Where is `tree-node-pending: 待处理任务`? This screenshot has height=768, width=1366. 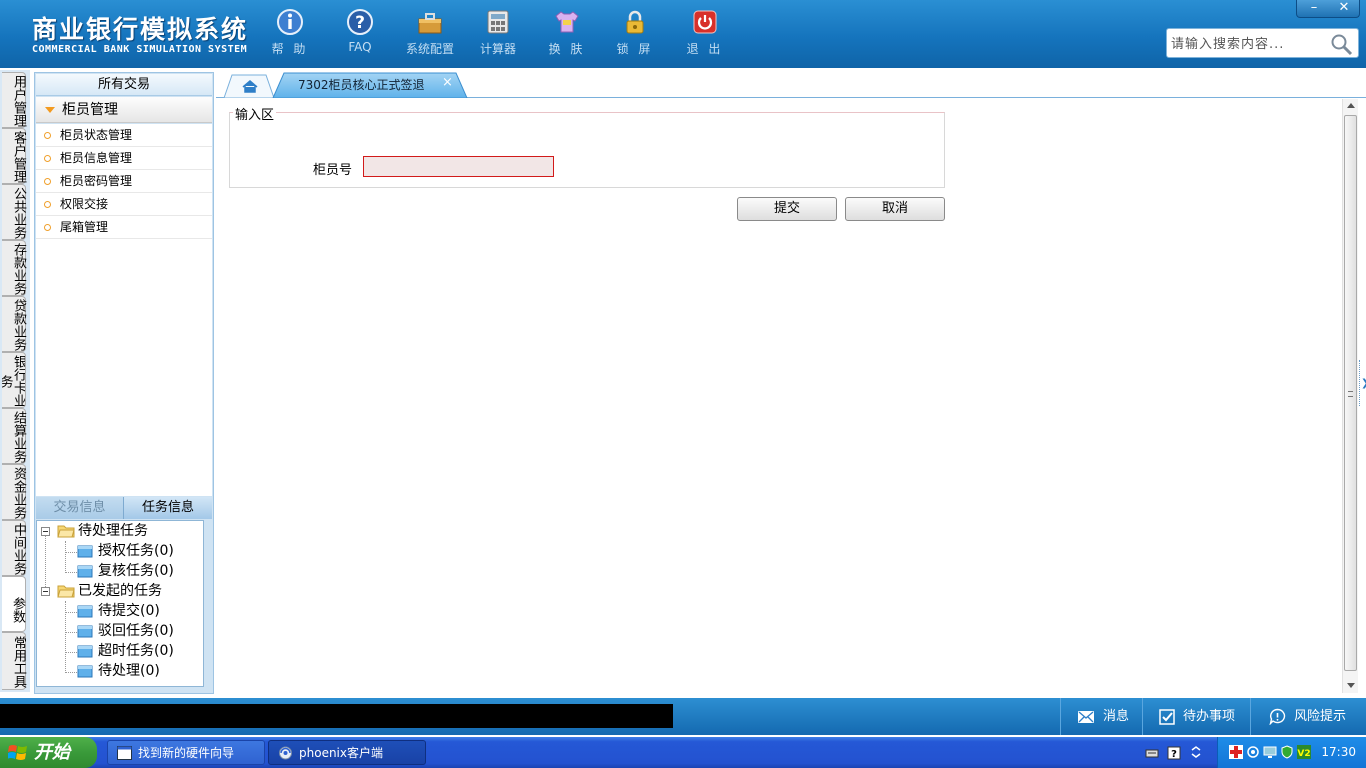 tree-node-pending: 待处理任务 is located at coordinates (102, 531).